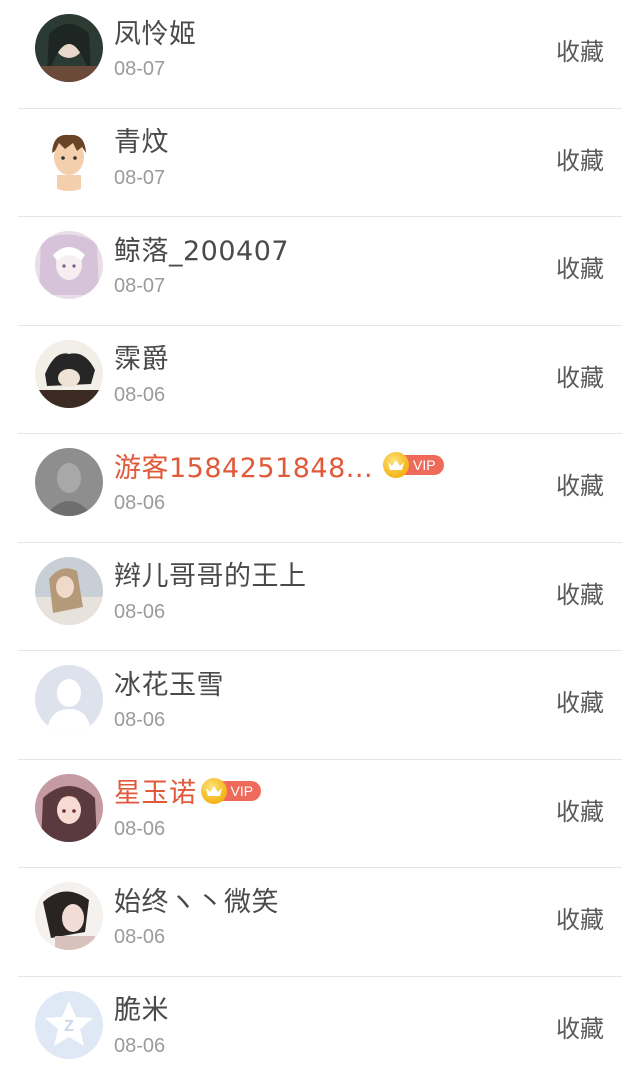 The image size is (640, 1084). Describe the element at coordinates (320, 488) in the screenshot. I see `list-item: 游客1584251848... VIP 08-06 收藏` at that location.